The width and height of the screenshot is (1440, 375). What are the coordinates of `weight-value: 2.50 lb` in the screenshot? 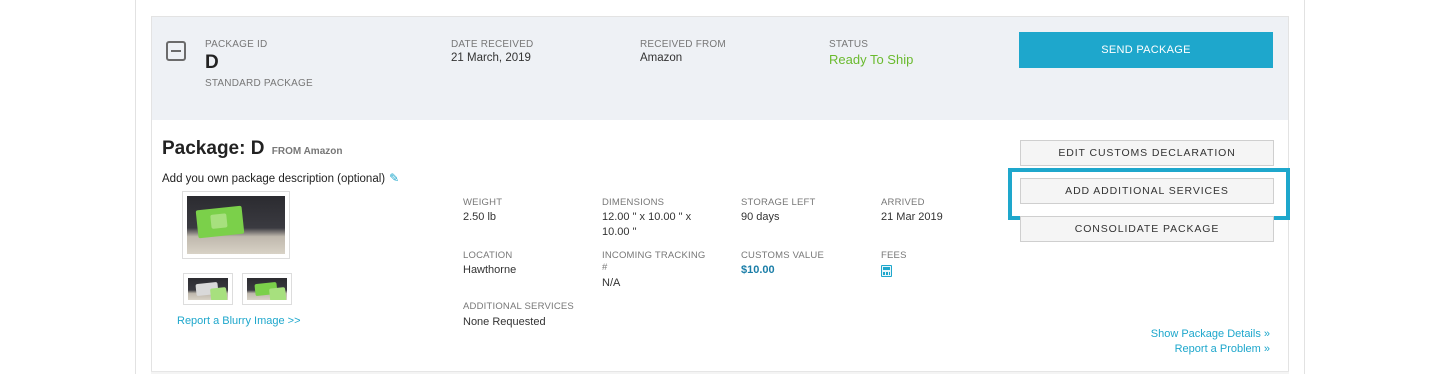 It's located at (480, 217).